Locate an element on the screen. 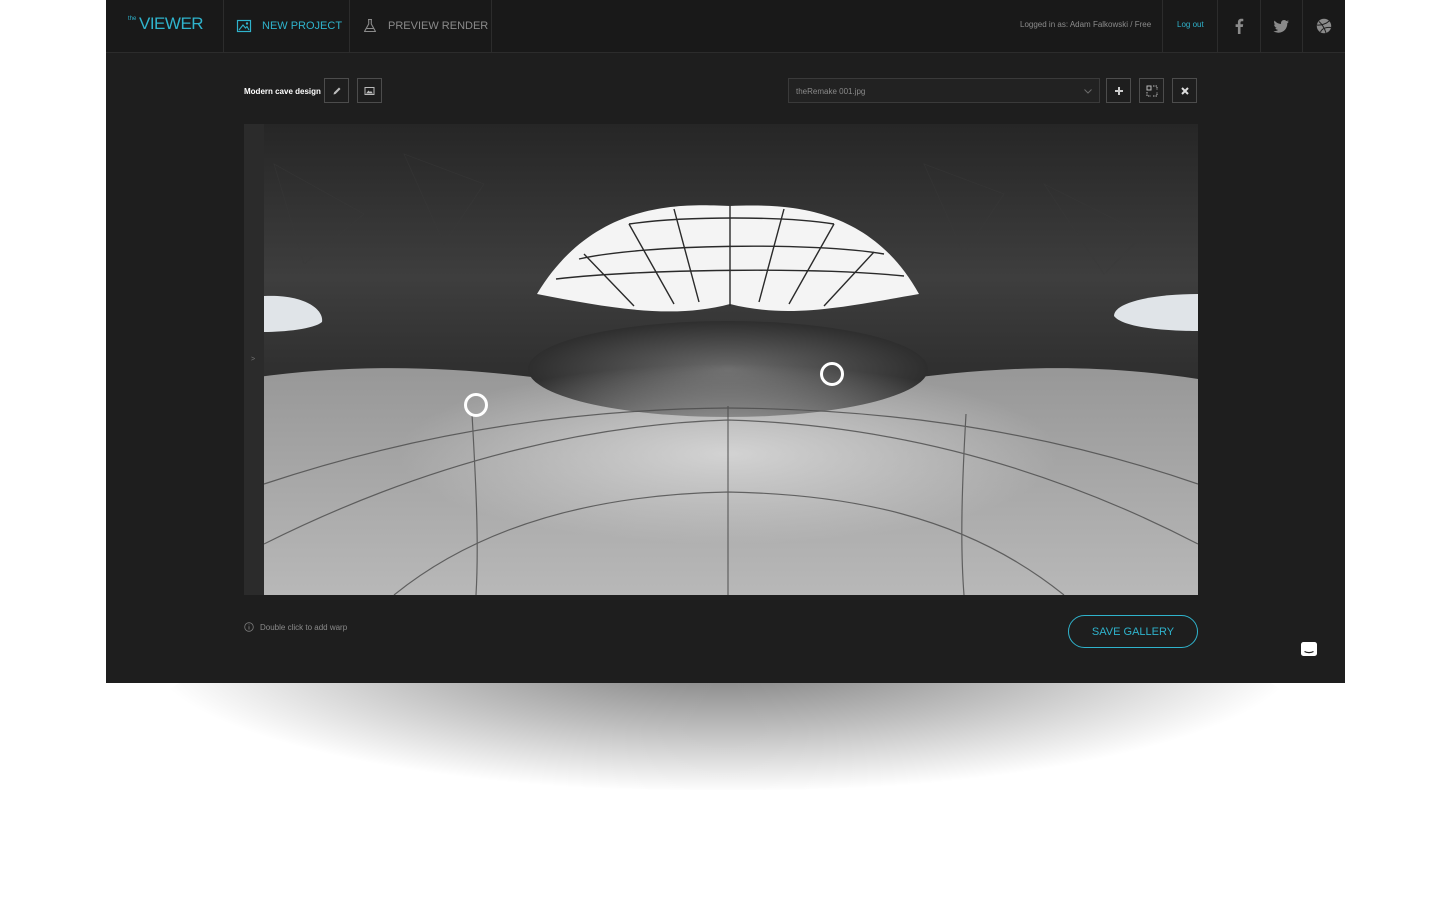 The height and width of the screenshot is (900, 1450). add-image-button is located at coordinates (1118, 90).